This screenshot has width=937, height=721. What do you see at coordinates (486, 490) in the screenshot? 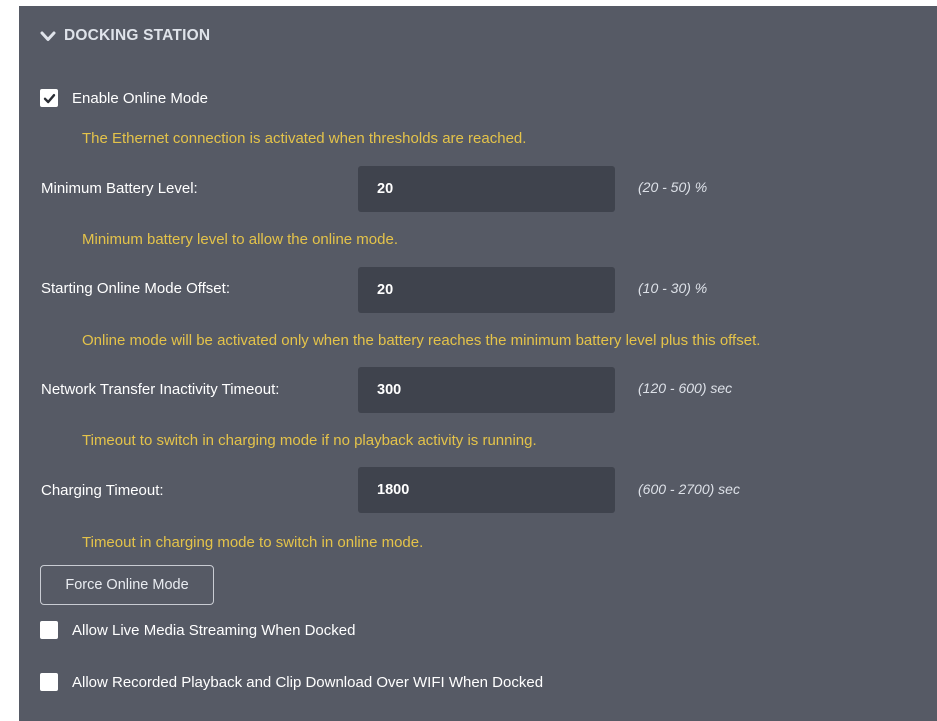
I see `charging-timeout-input: 1800` at bounding box center [486, 490].